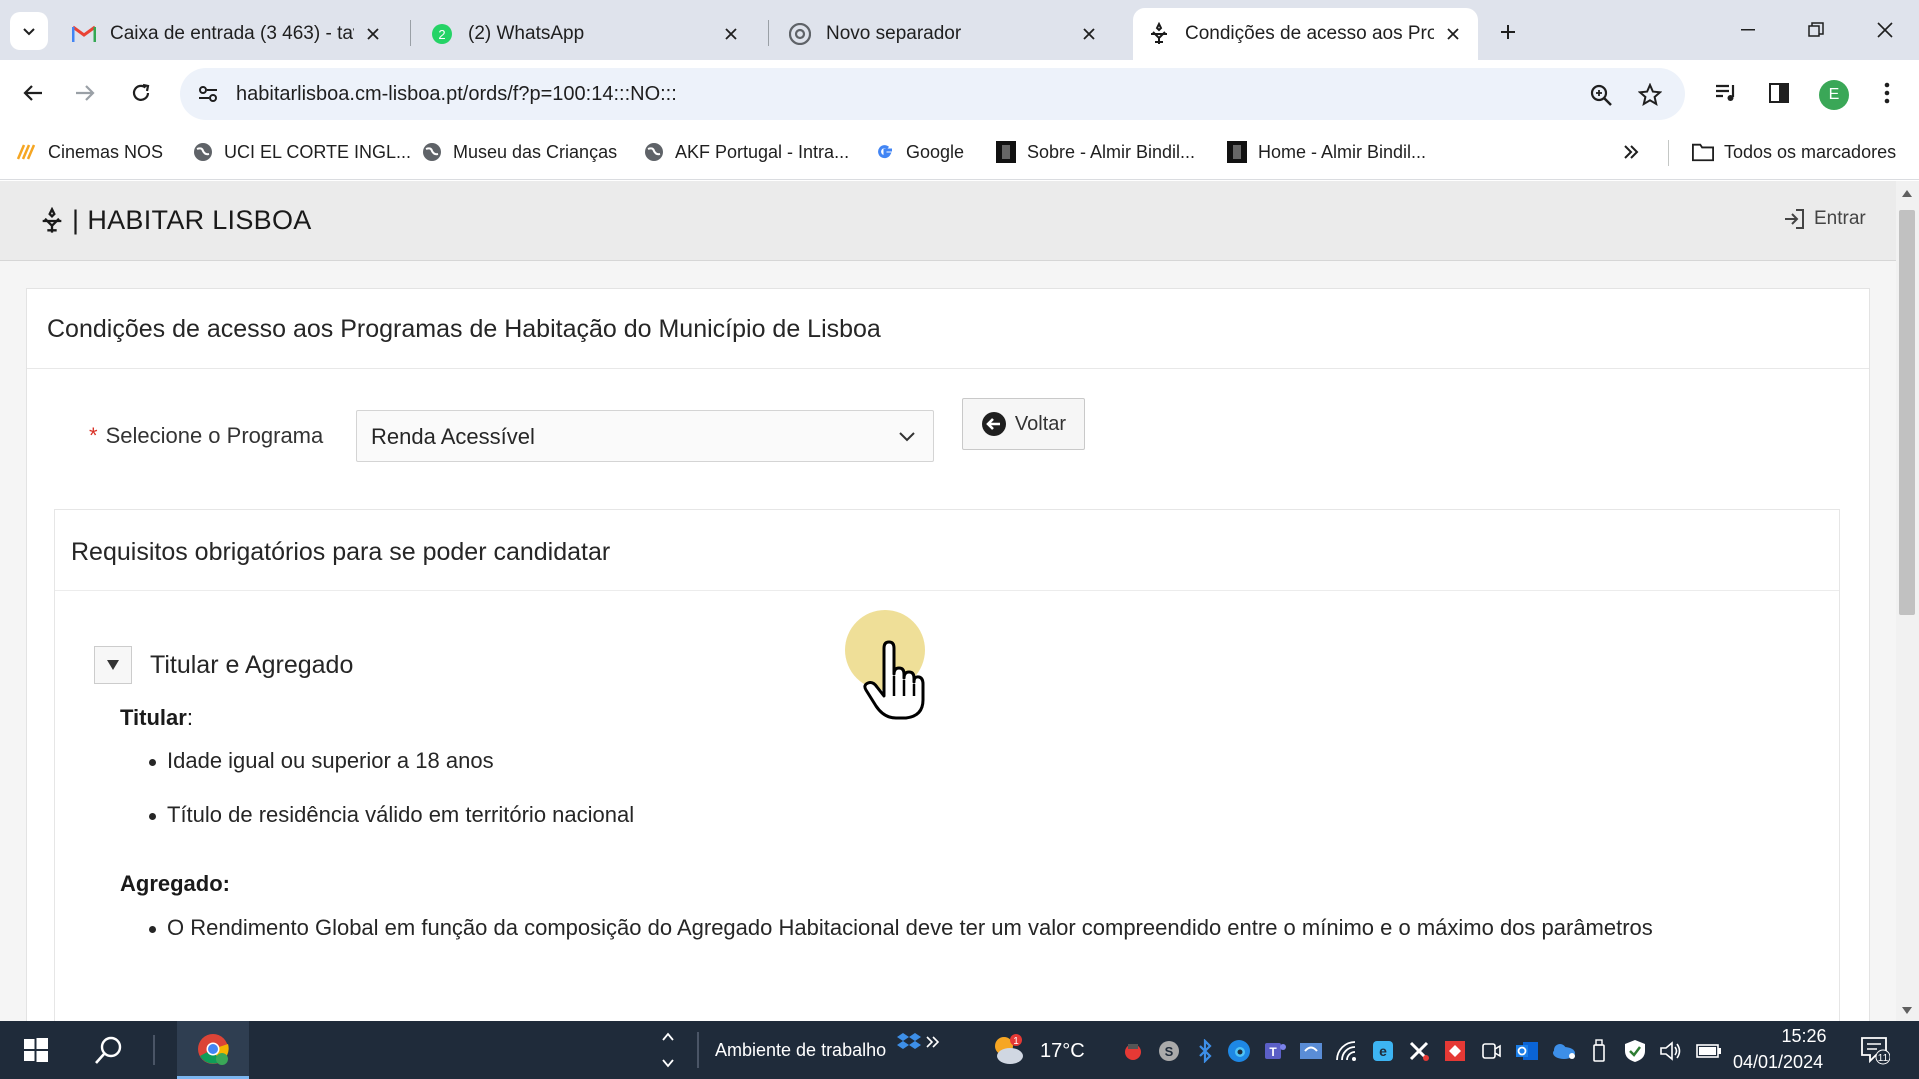 Image resolution: width=1919 pixels, height=1079 pixels. I want to click on notifications-icon: 11, so click(1875, 1050).